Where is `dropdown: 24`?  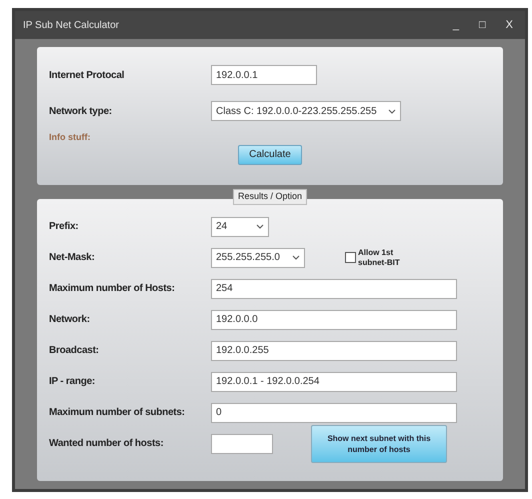 dropdown: 24 is located at coordinates (240, 226).